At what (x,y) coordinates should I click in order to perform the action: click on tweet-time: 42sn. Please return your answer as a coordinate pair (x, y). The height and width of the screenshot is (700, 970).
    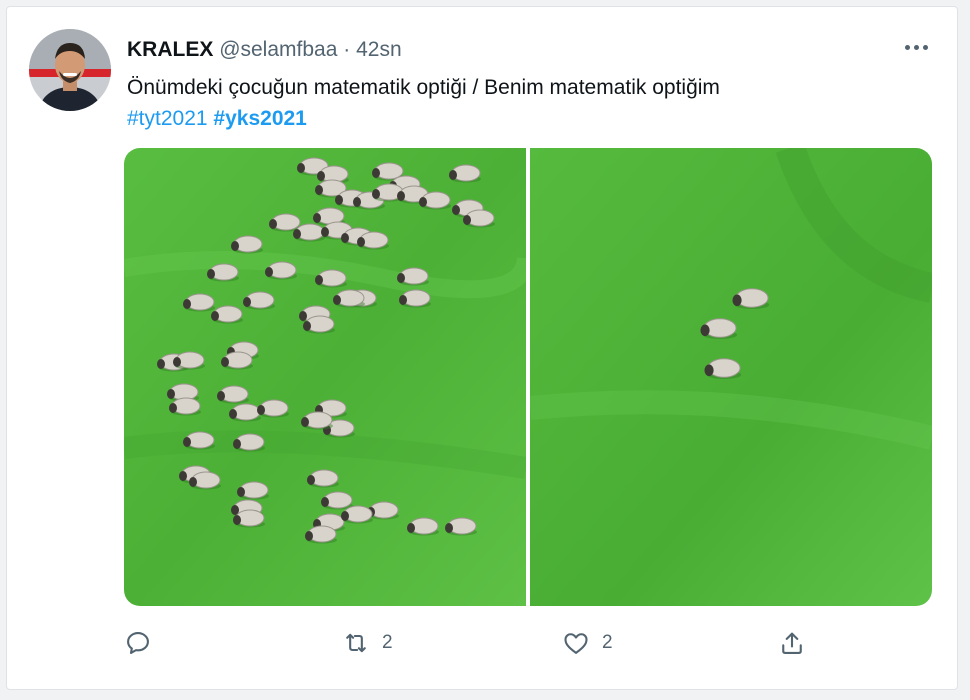
    Looking at the image, I should click on (379, 49).